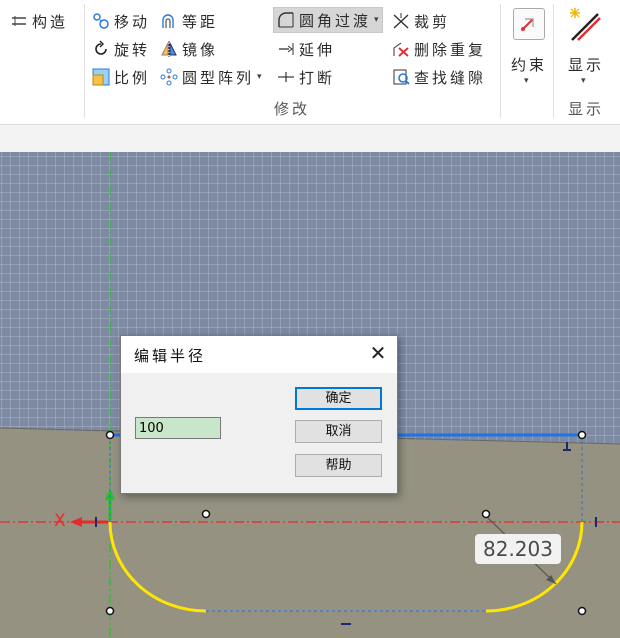 This screenshot has height=638, width=620. What do you see at coordinates (401, 49) in the screenshot?
I see `delete-duplicate-icon` at bounding box center [401, 49].